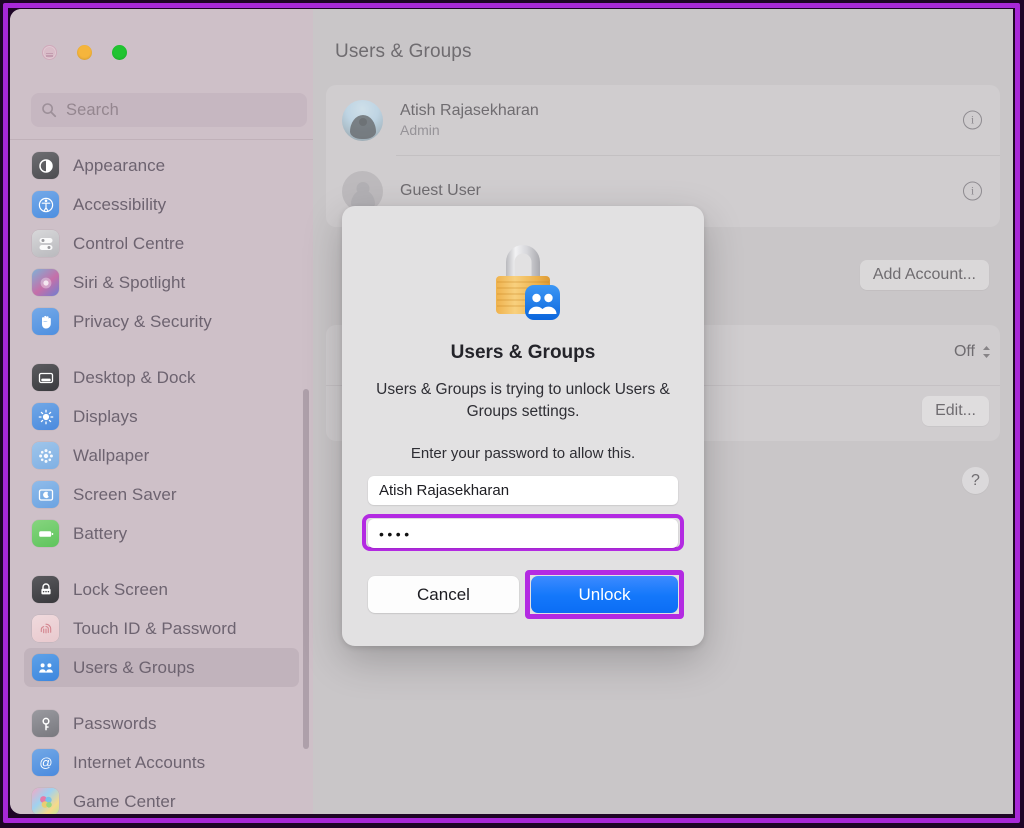  I want to click on battery-icon, so click(45, 533).